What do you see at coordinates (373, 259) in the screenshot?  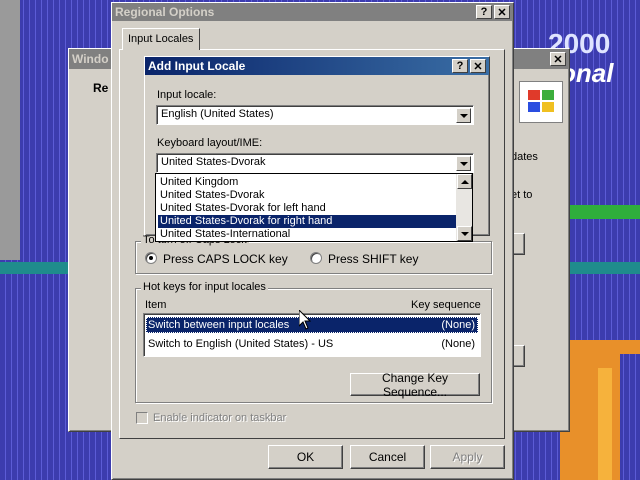 I see `shift-radio-label: Press SHIFT key` at bounding box center [373, 259].